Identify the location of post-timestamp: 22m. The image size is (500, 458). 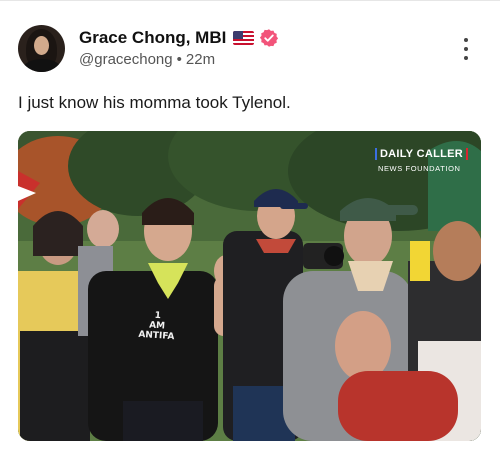
(200, 59).